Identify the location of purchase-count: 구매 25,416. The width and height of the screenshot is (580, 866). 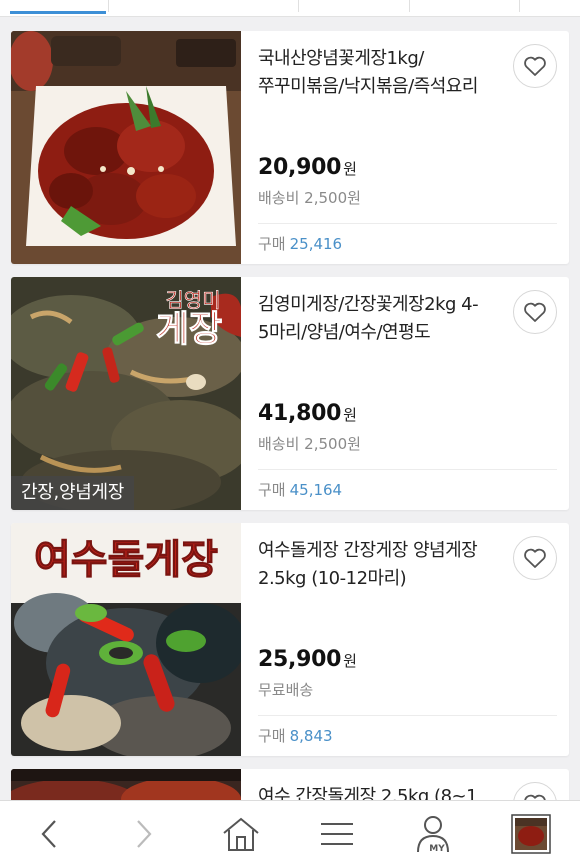
(300, 243).